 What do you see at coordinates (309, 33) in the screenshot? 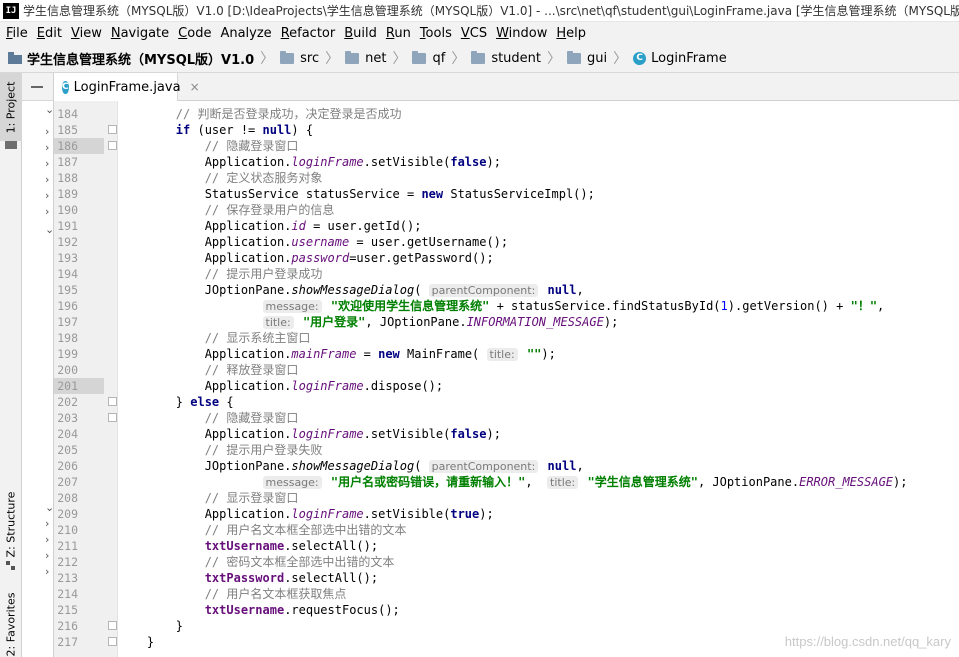
I see `menu-refactor: Refactor` at bounding box center [309, 33].